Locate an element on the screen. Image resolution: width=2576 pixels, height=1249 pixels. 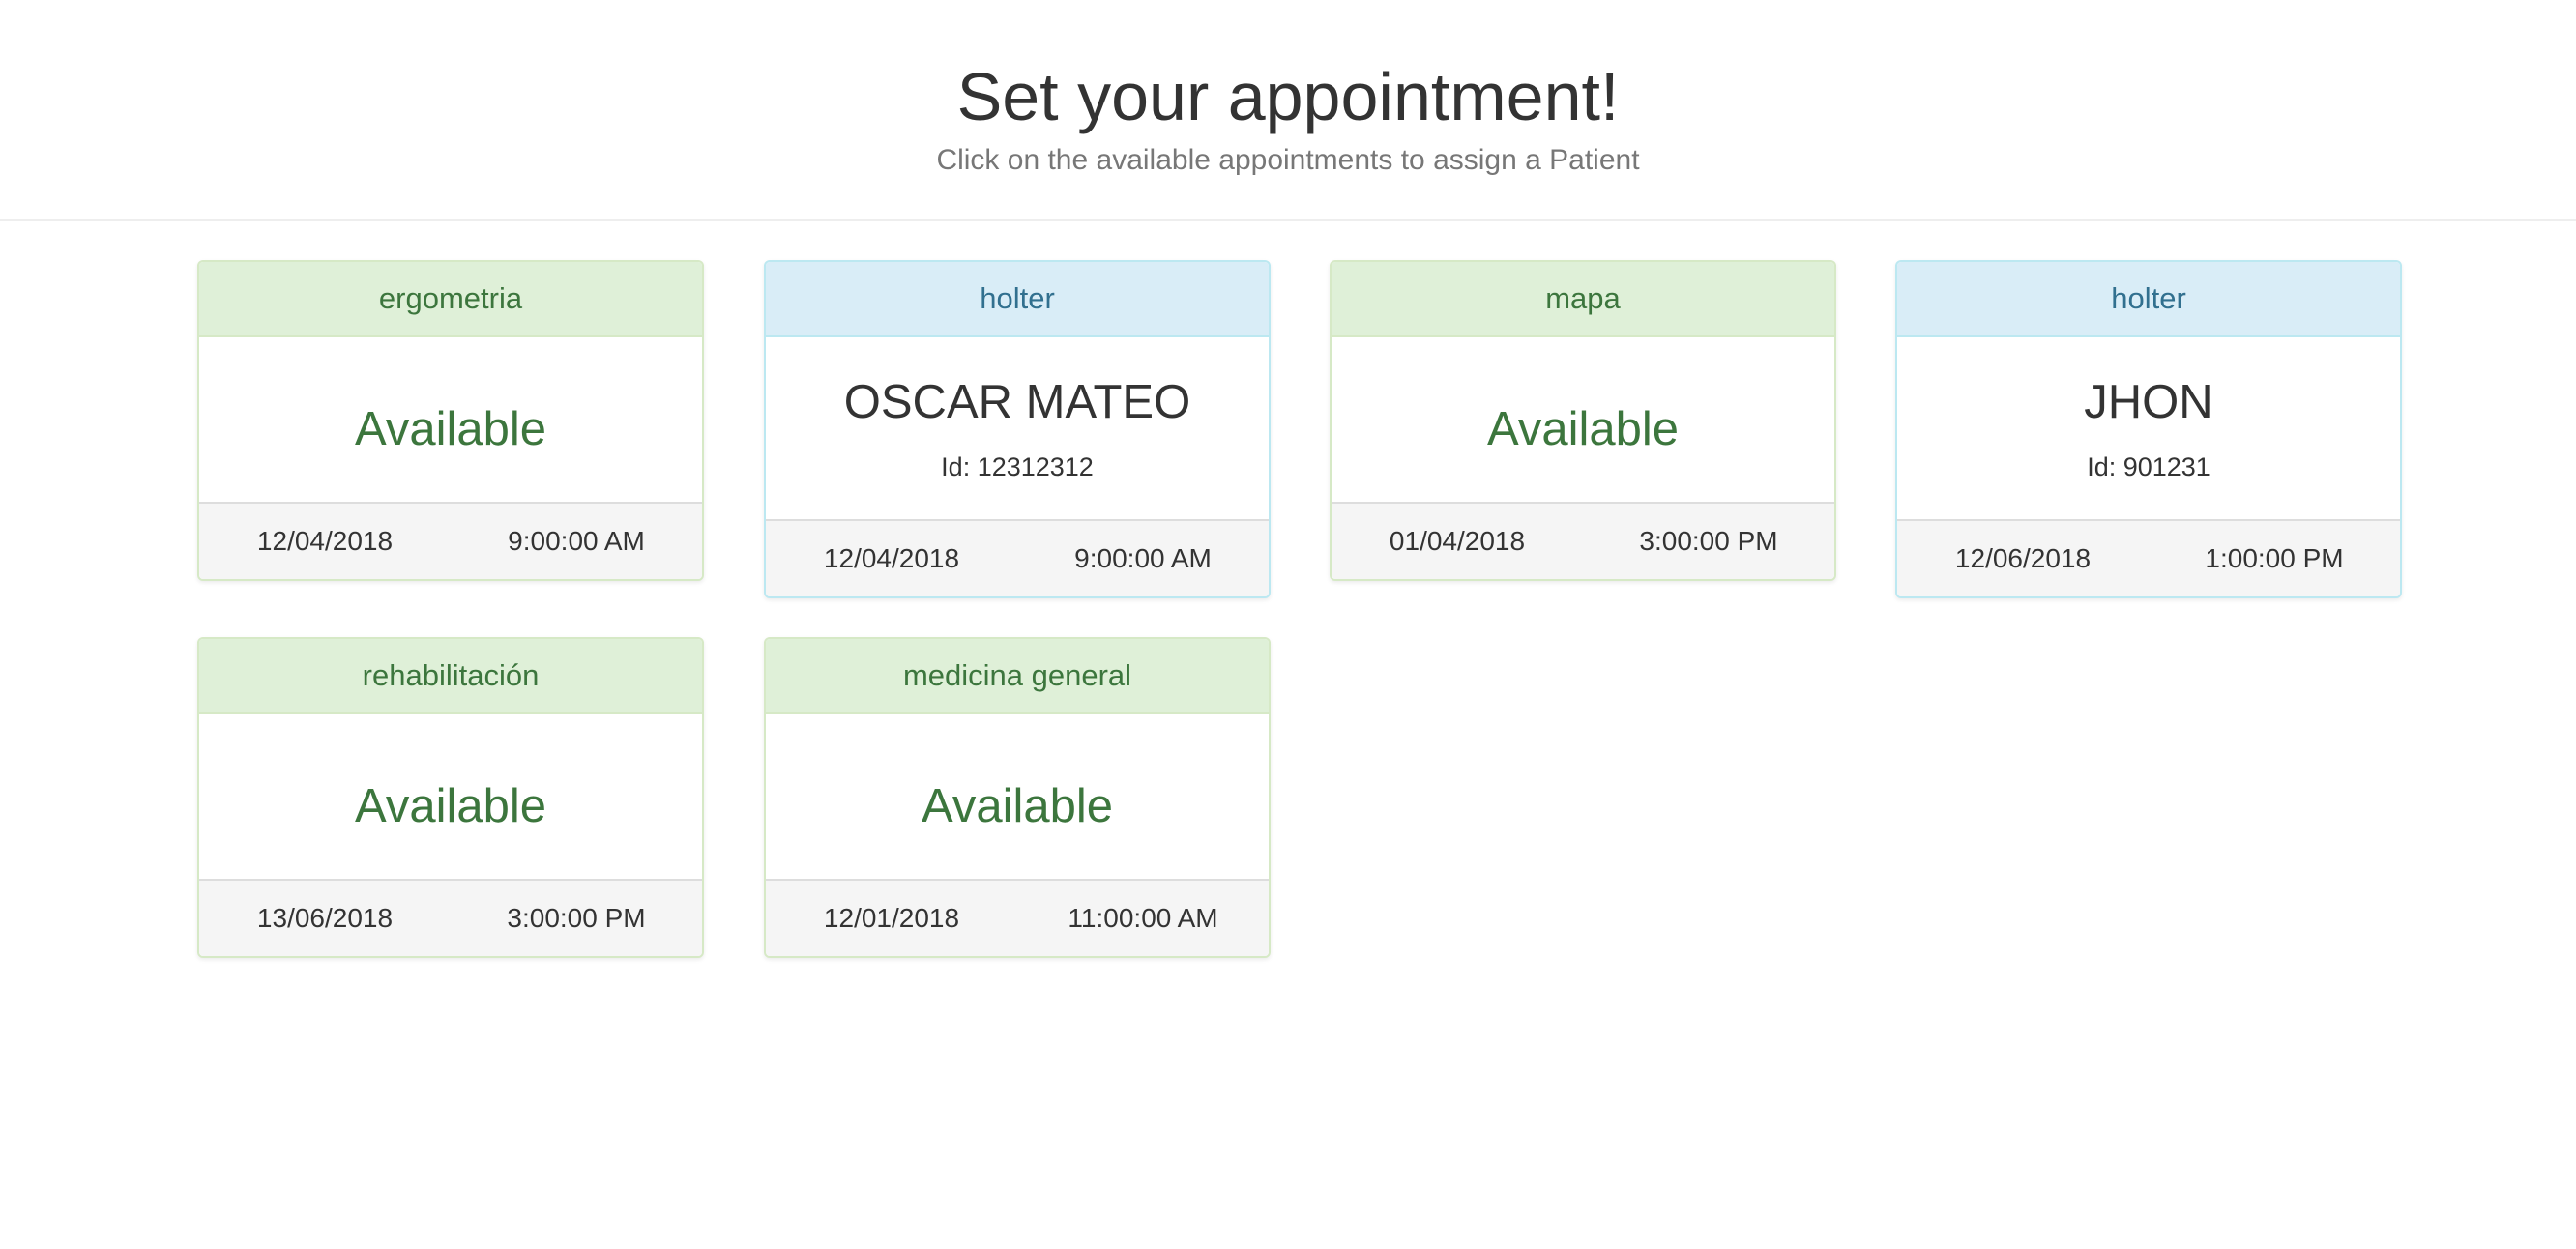
patient-id: Id: 901231 is located at coordinates (2148, 466).